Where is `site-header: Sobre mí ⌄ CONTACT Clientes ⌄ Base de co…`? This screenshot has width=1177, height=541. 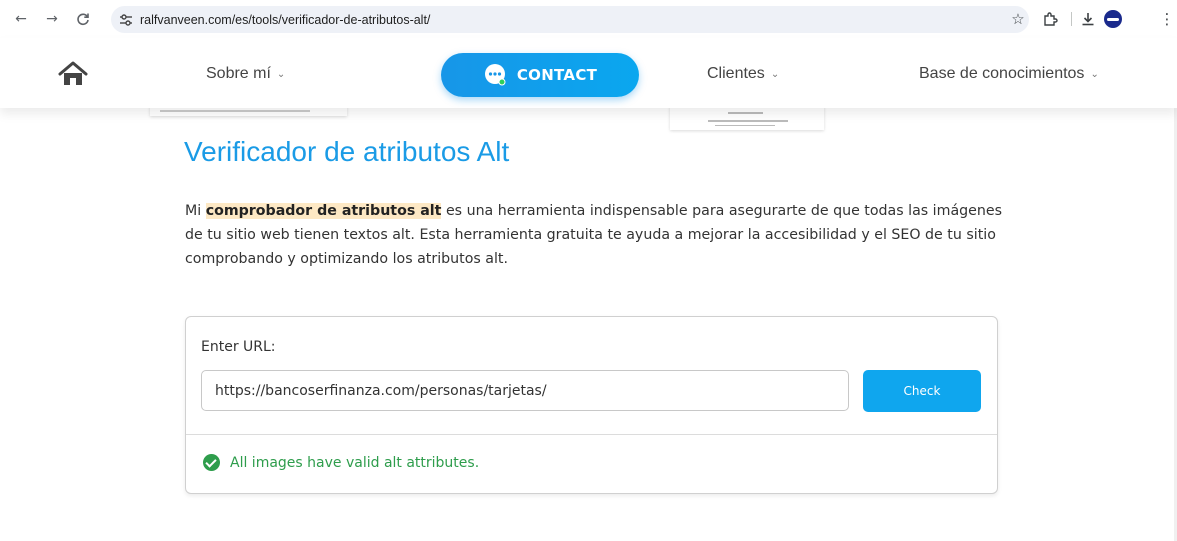 site-header: Sobre mí ⌄ CONTACT Clientes ⌄ Base de co… is located at coordinates (588, 73).